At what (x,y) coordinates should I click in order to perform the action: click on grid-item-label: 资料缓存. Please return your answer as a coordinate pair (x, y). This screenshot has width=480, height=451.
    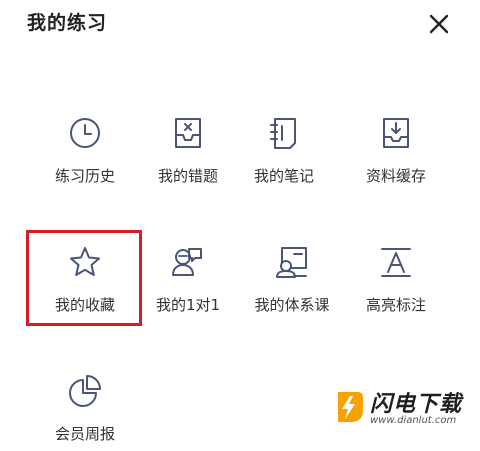
    Looking at the image, I should click on (395, 176).